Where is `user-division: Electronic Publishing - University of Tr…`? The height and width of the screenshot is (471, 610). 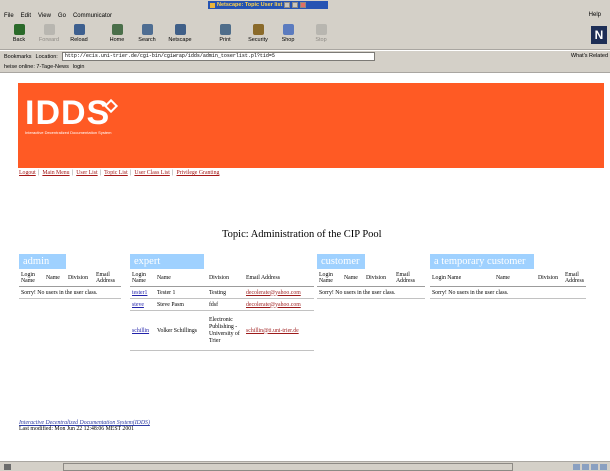 user-division: Electronic Publishing - University of Tr… is located at coordinates (224, 330).